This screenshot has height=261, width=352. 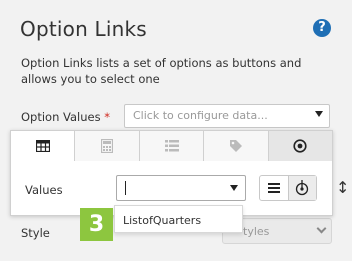 I want to click on single-value-mode-button, so click(x=301, y=188).